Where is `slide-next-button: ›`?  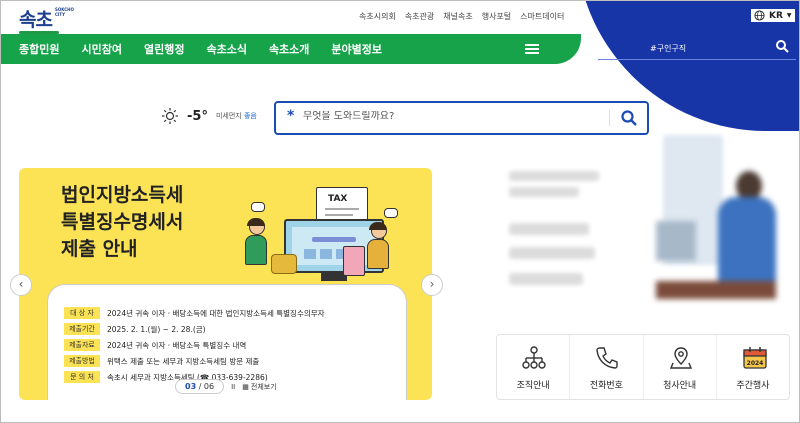
slide-next-button: › is located at coordinates (432, 285).